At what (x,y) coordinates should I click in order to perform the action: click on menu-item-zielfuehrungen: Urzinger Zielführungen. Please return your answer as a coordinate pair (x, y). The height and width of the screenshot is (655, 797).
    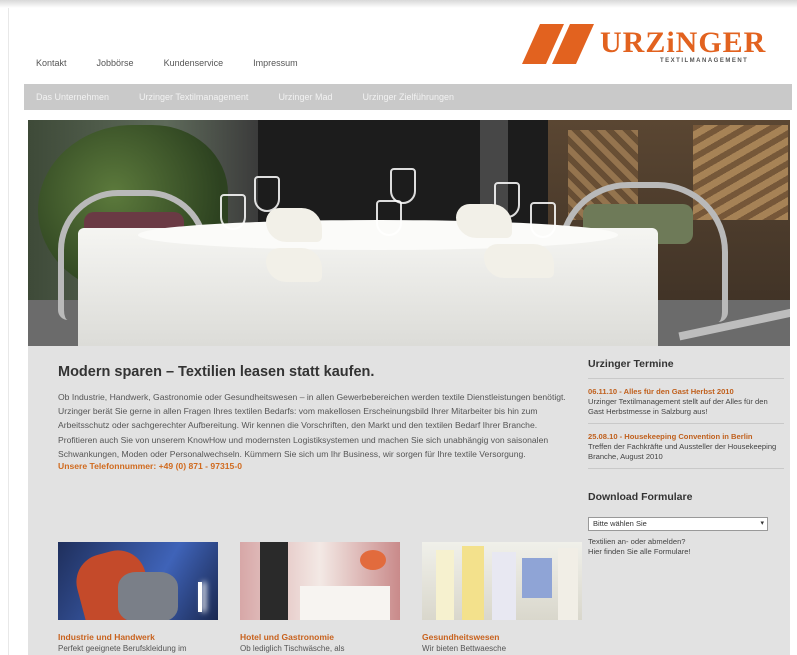
    Looking at the image, I should click on (408, 97).